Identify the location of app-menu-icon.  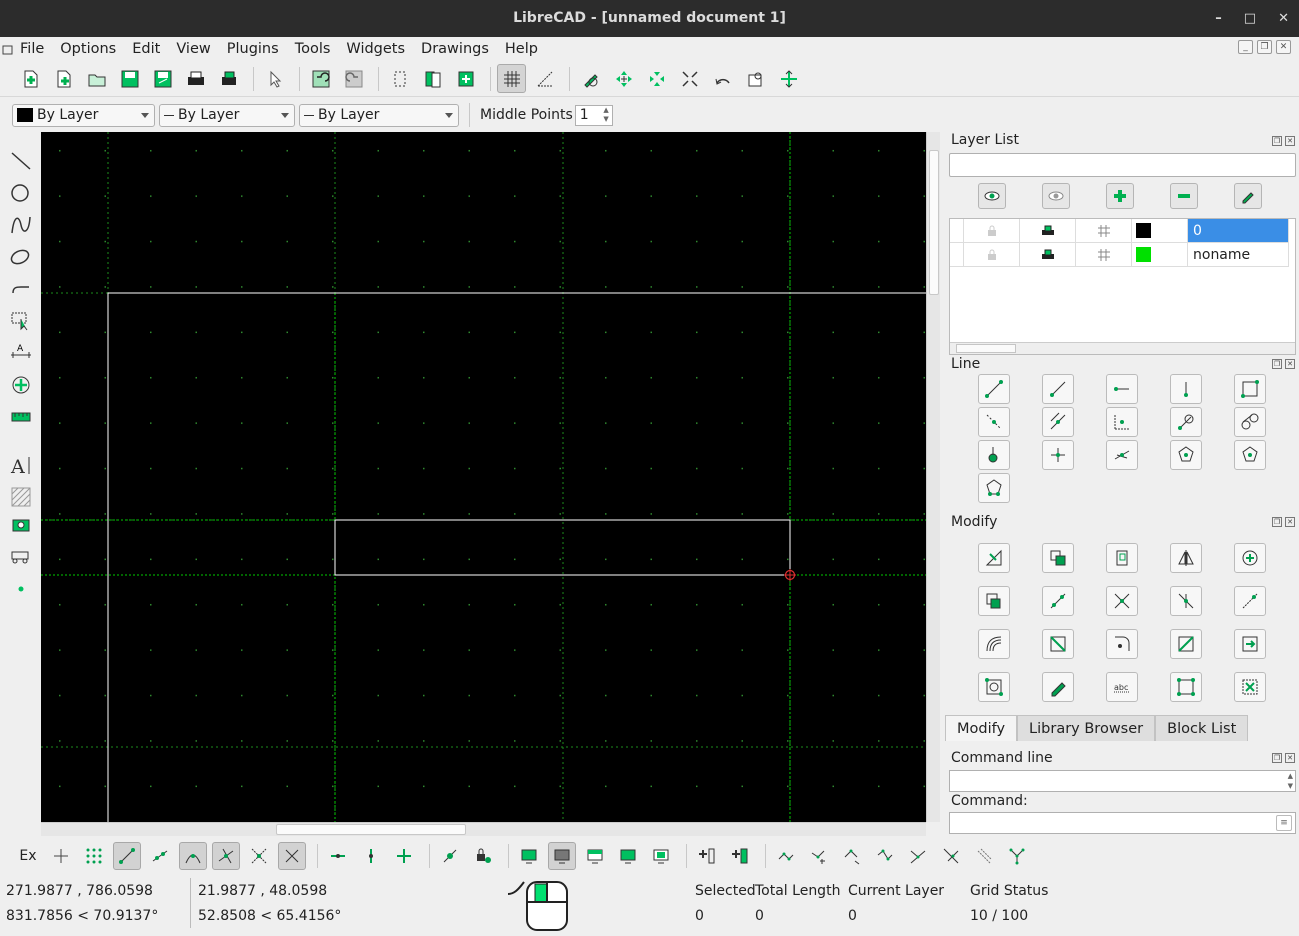
(8, 49).